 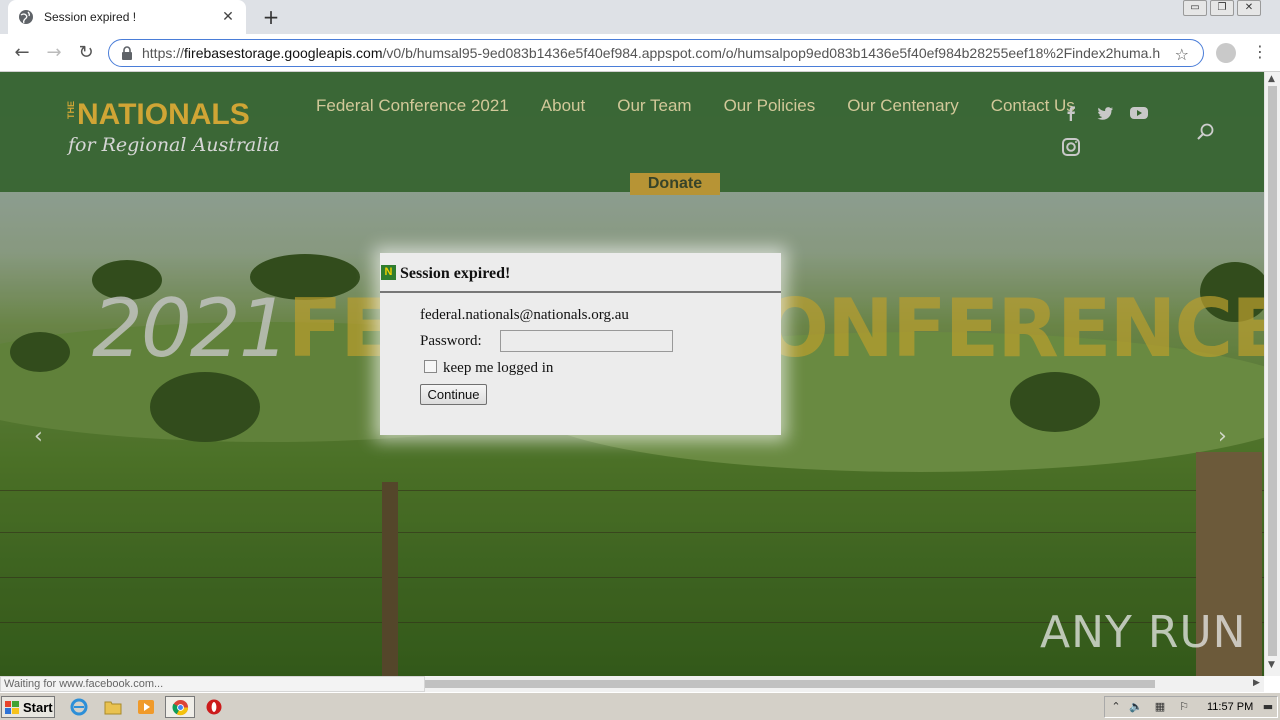 I want to click on show-desktop-icon: ▬, so click(x=1268, y=707).